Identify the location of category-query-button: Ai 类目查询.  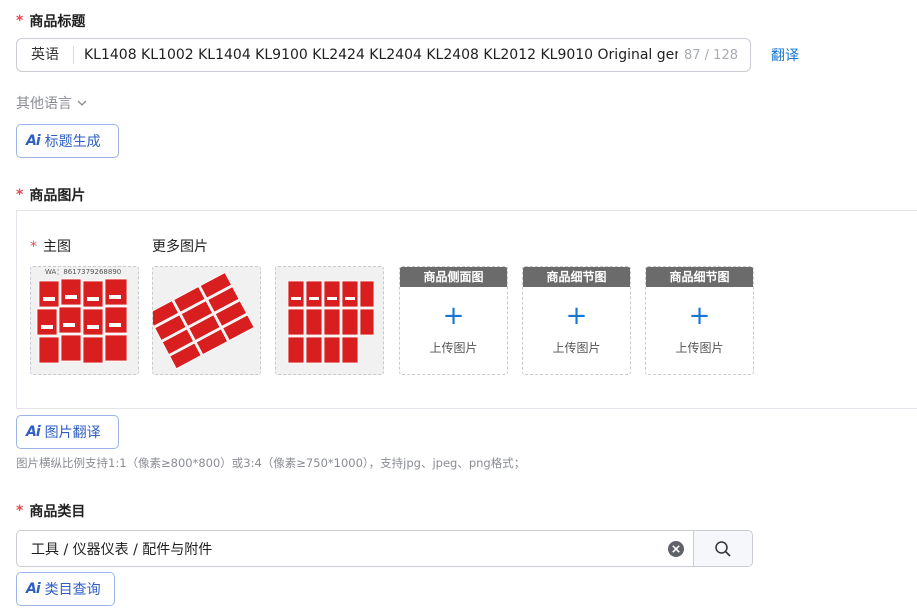
(65, 589).